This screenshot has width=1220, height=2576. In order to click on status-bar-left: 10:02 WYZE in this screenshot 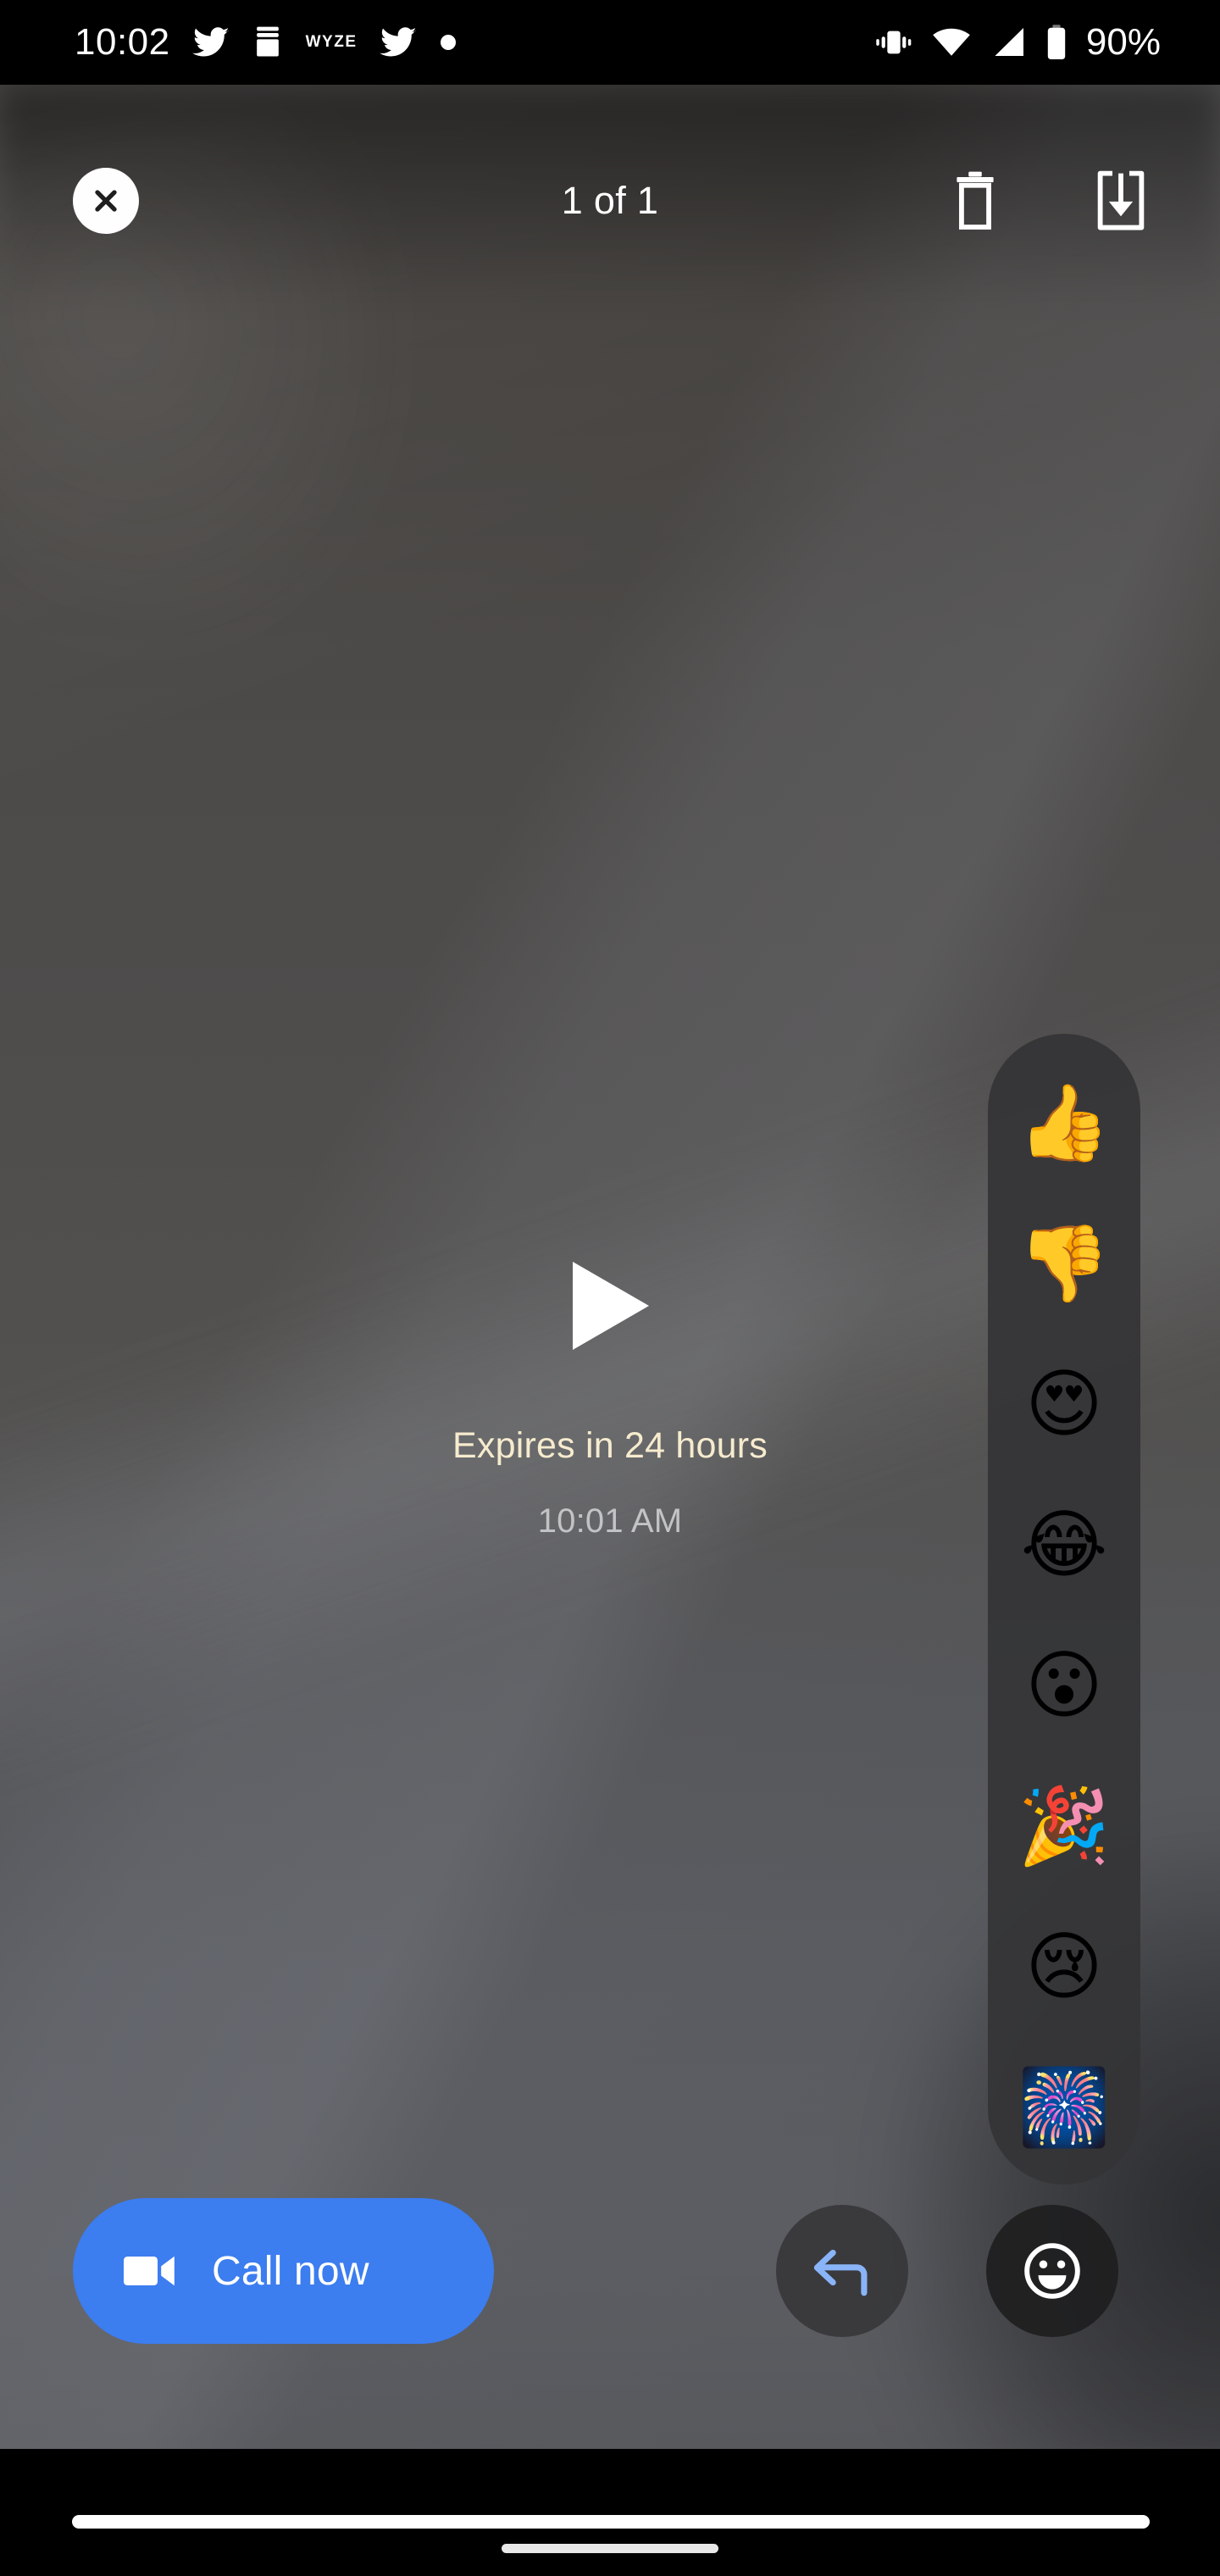, I will do `click(266, 42)`.